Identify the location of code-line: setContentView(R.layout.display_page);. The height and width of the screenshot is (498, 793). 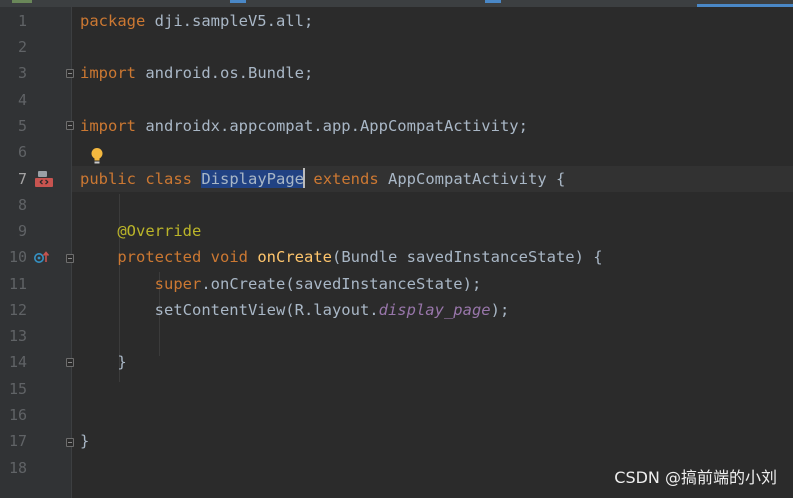
(332, 310).